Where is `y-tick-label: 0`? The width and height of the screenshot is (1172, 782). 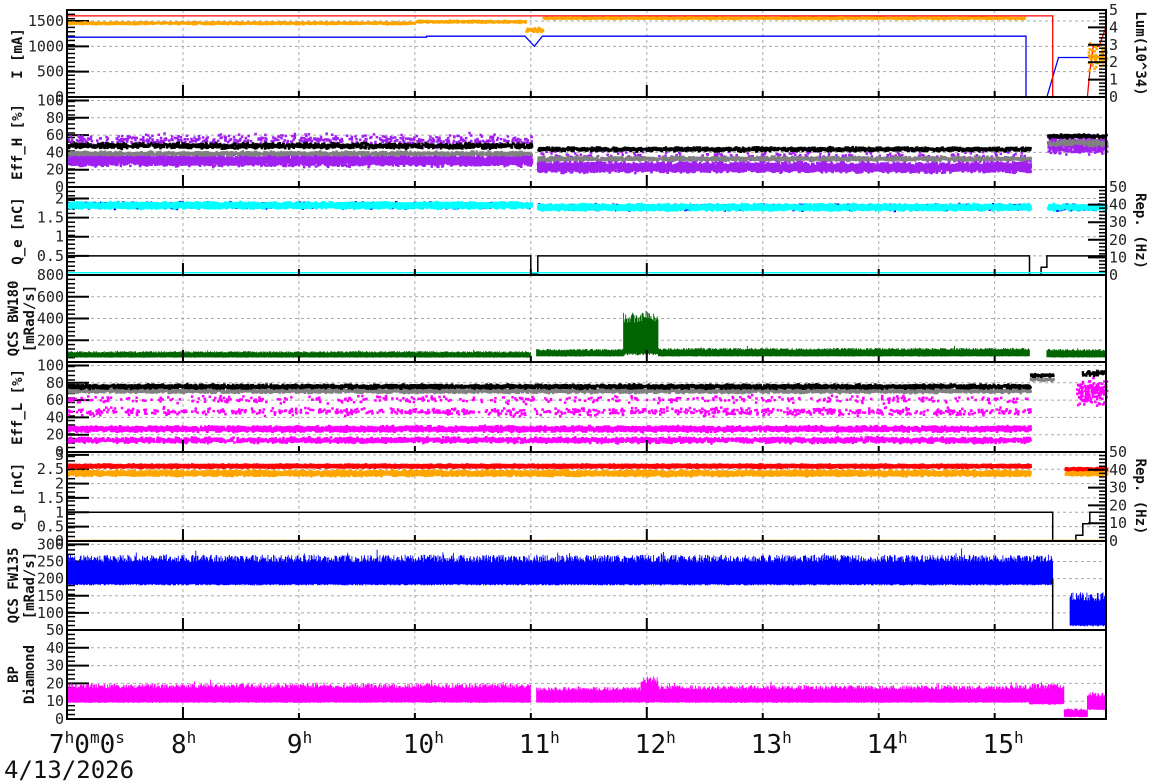
y-tick-label: 0 is located at coordinates (59, 719).